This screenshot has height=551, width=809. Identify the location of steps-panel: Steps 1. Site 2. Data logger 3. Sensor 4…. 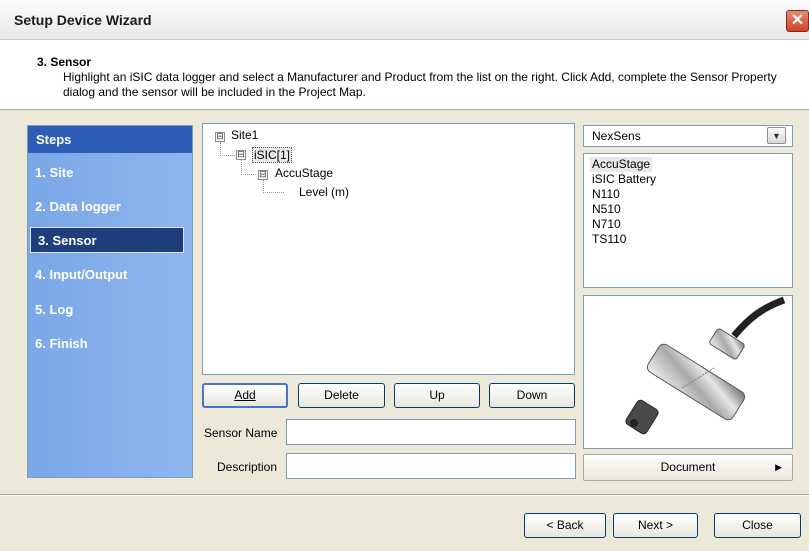
(110, 301).